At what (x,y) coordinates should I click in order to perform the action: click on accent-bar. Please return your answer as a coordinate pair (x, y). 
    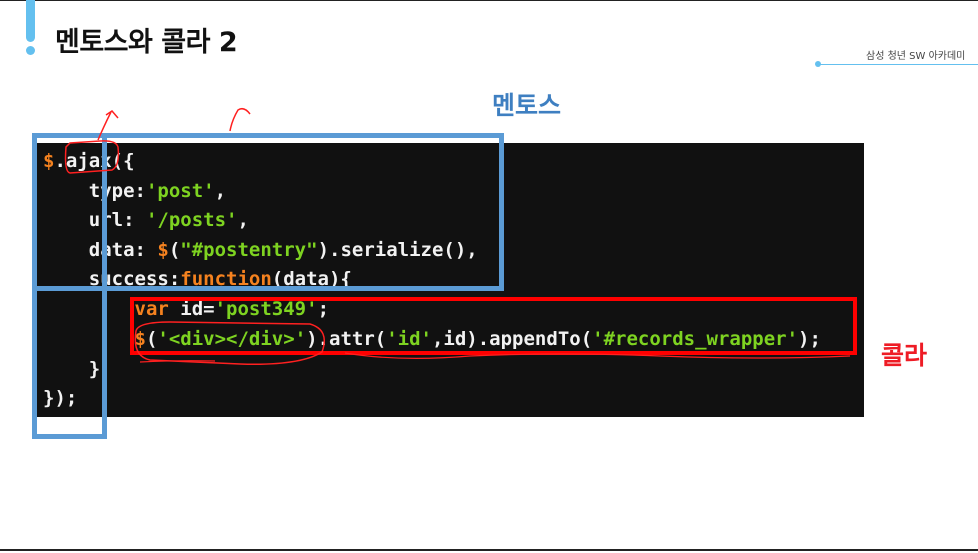
    Looking at the image, I should click on (30, 21).